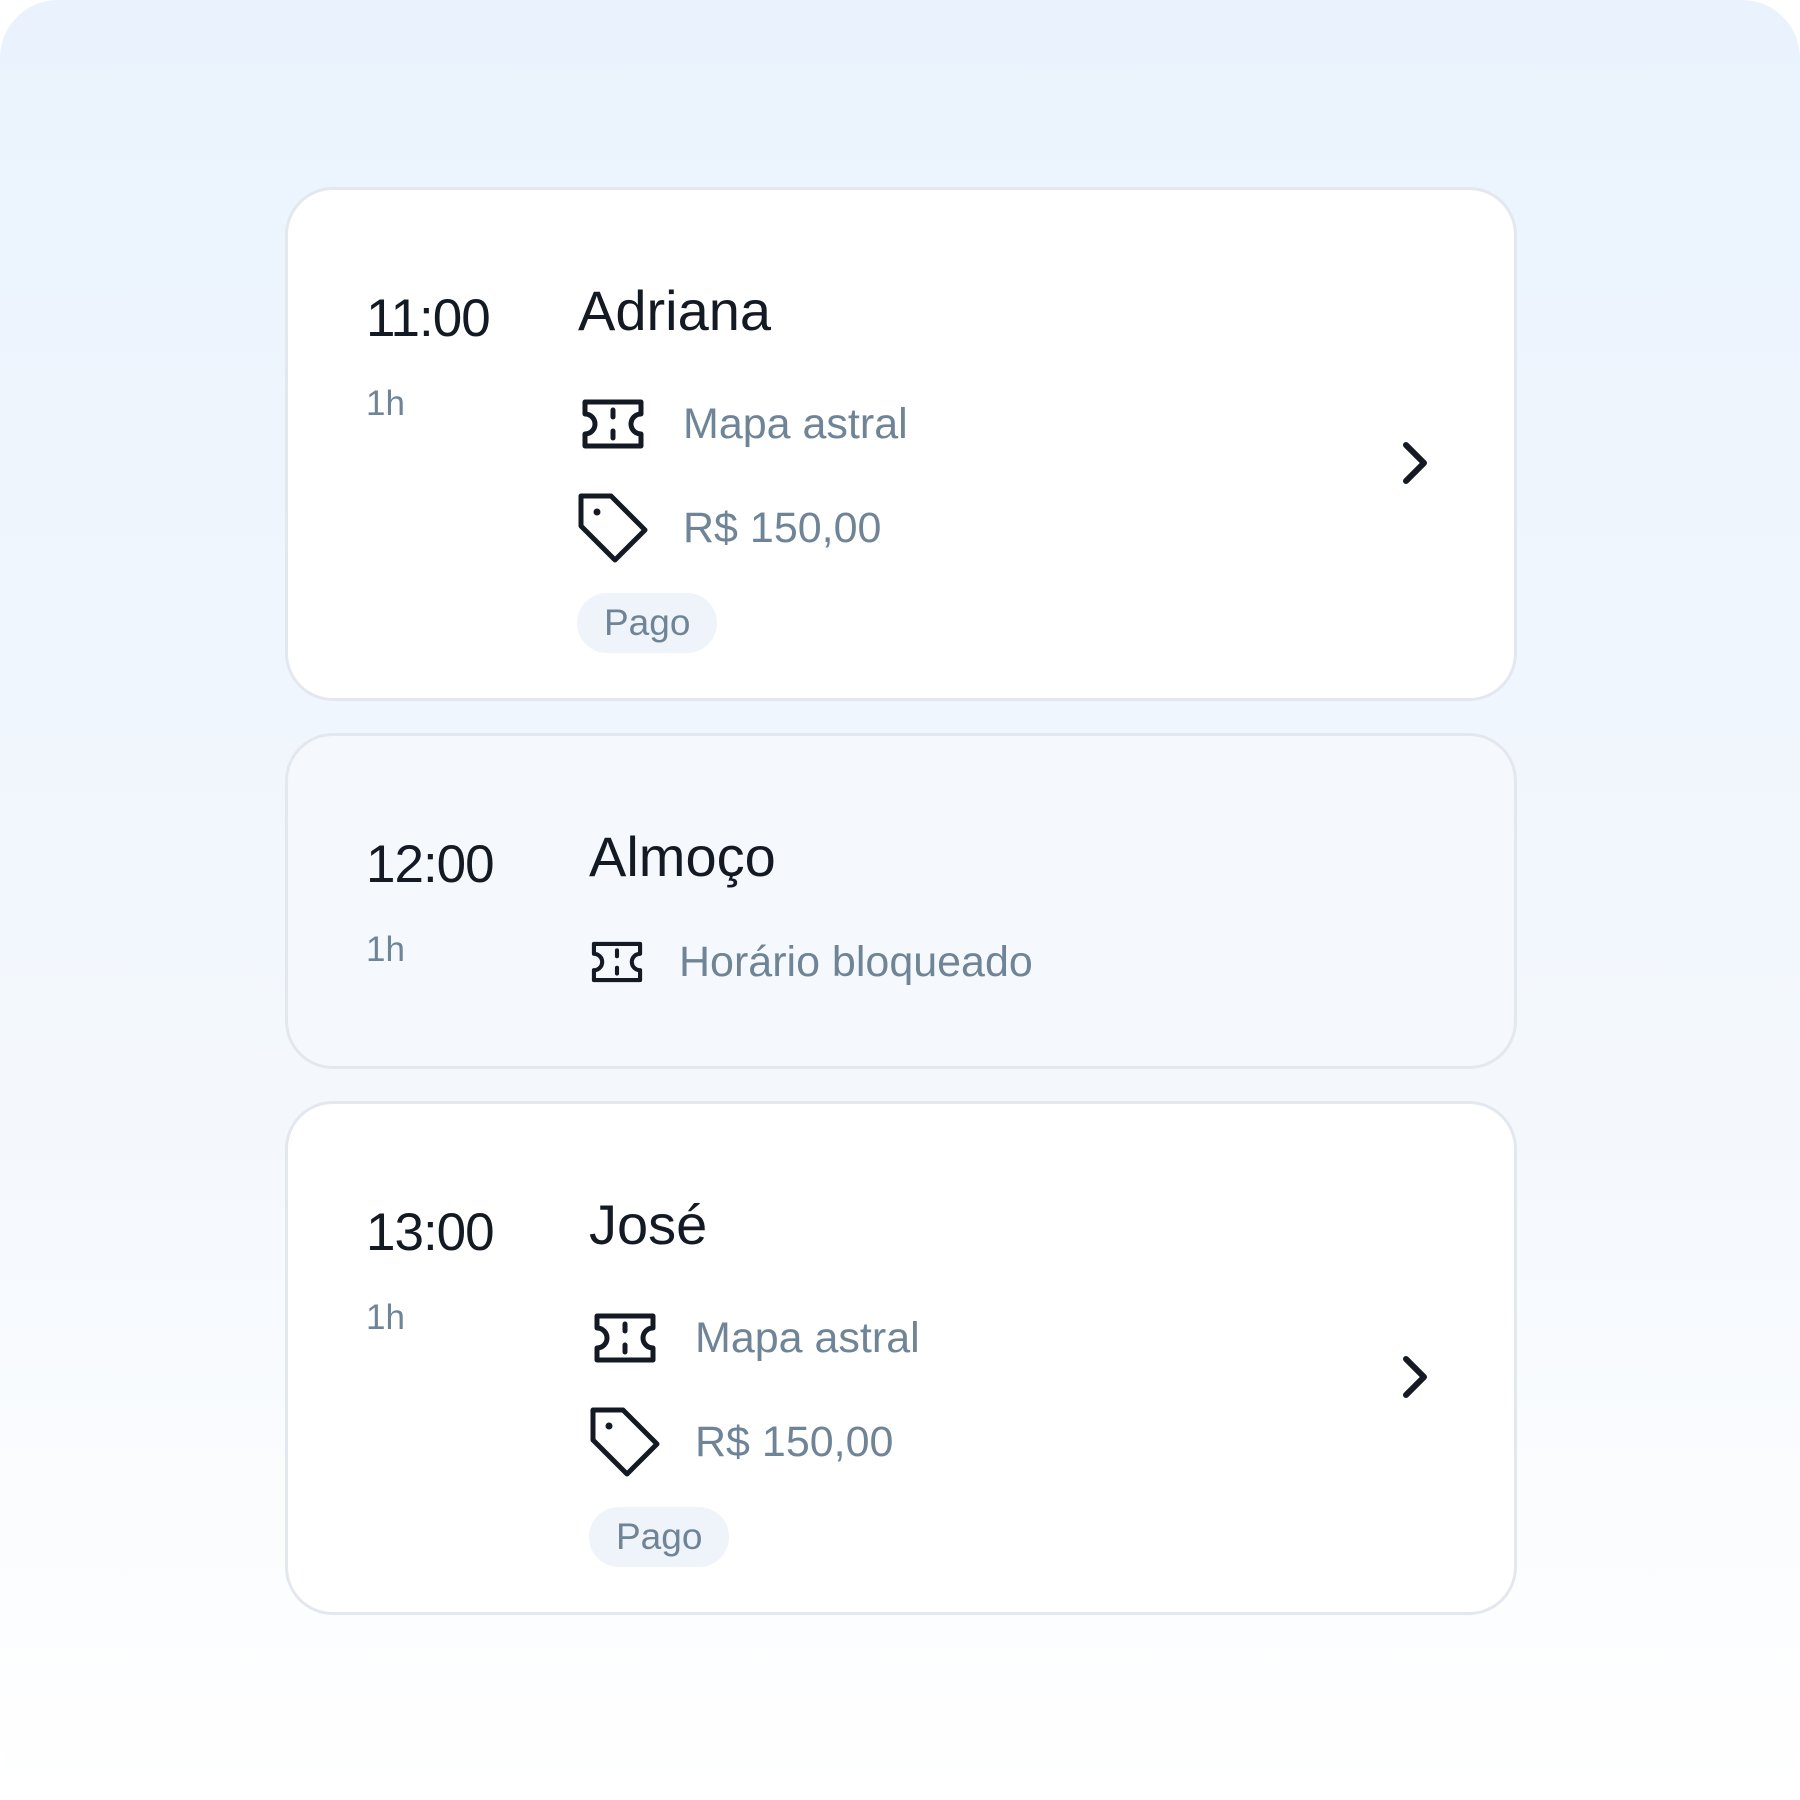 This screenshot has height=1800, width=1800. I want to click on blocked-slot-card: 12:00 1h Almoço Horário bloqueado, so click(901, 901).